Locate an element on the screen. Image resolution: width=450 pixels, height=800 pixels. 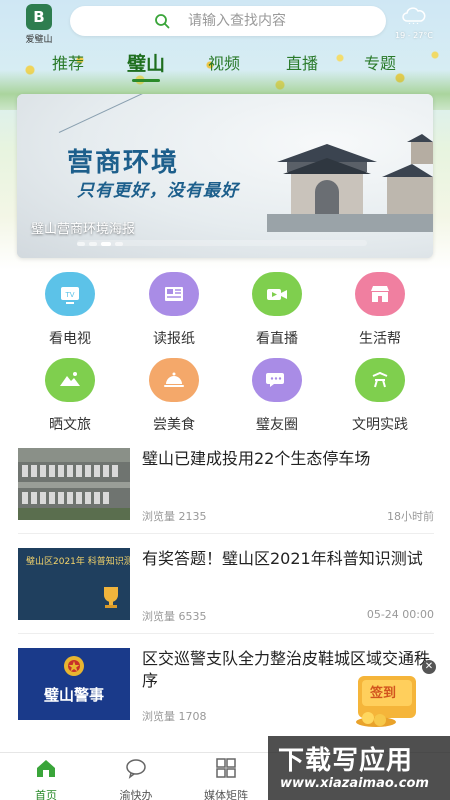
checkin-label: 签到 is located at coordinates (383, 693).